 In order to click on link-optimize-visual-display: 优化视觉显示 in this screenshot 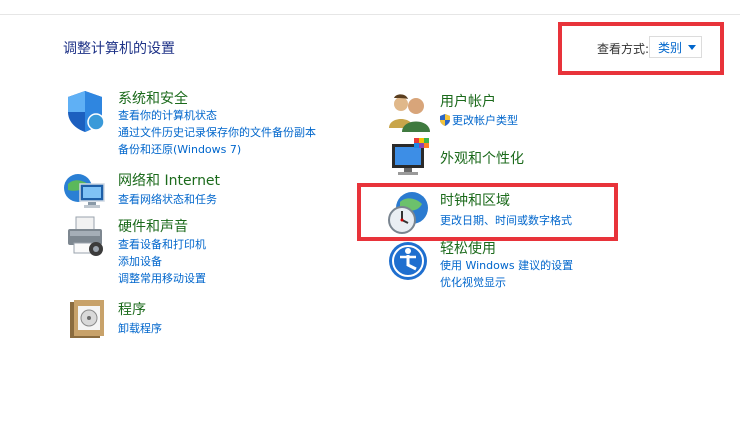, I will do `click(473, 282)`.